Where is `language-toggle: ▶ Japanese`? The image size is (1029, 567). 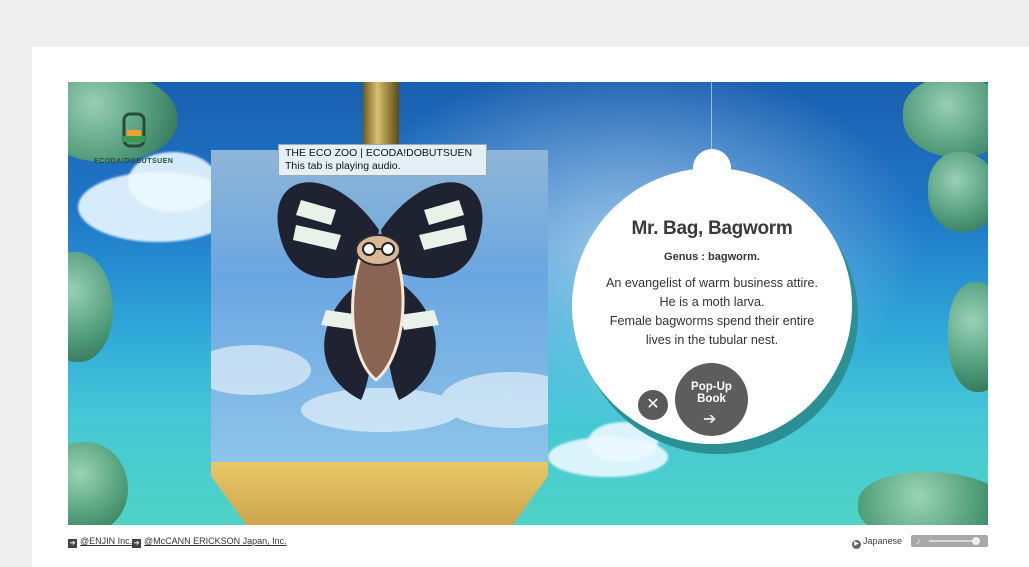 language-toggle: ▶ Japanese is located at coordinates (877, 542).